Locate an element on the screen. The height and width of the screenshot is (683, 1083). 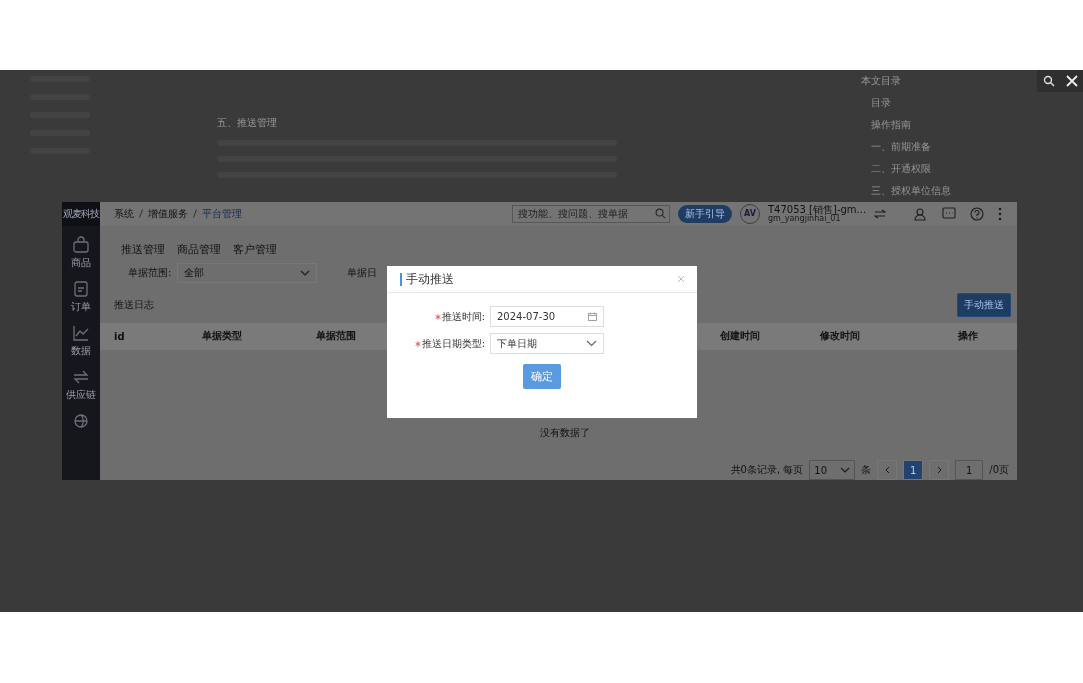
record-summary: 共0条记录, 每页 is located at coordinates (767, 470).